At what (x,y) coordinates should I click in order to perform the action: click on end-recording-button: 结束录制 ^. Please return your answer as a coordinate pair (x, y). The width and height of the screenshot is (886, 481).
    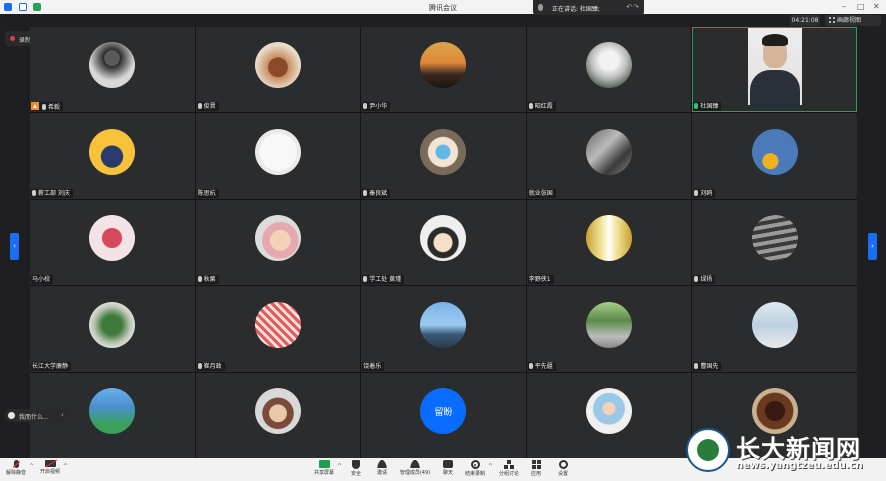
    Looking at the image, I should click on (478, 468).